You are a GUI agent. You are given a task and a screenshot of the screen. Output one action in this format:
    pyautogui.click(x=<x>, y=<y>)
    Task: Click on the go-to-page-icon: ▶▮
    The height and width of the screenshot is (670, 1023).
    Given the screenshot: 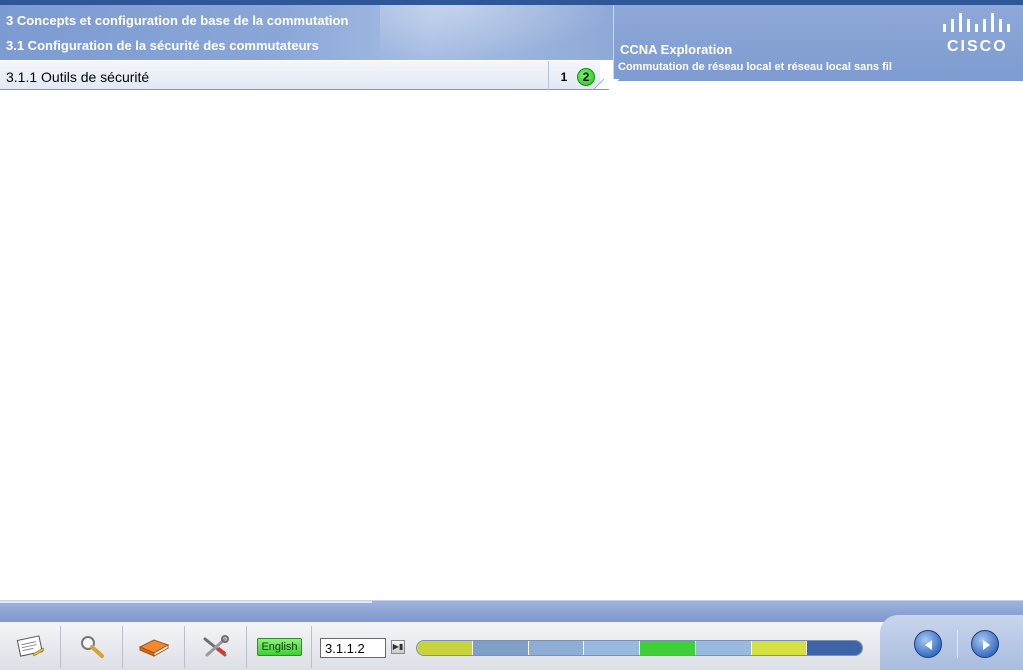 What is the action you would take?
    pyautogui.click(x=398, y=647)
    